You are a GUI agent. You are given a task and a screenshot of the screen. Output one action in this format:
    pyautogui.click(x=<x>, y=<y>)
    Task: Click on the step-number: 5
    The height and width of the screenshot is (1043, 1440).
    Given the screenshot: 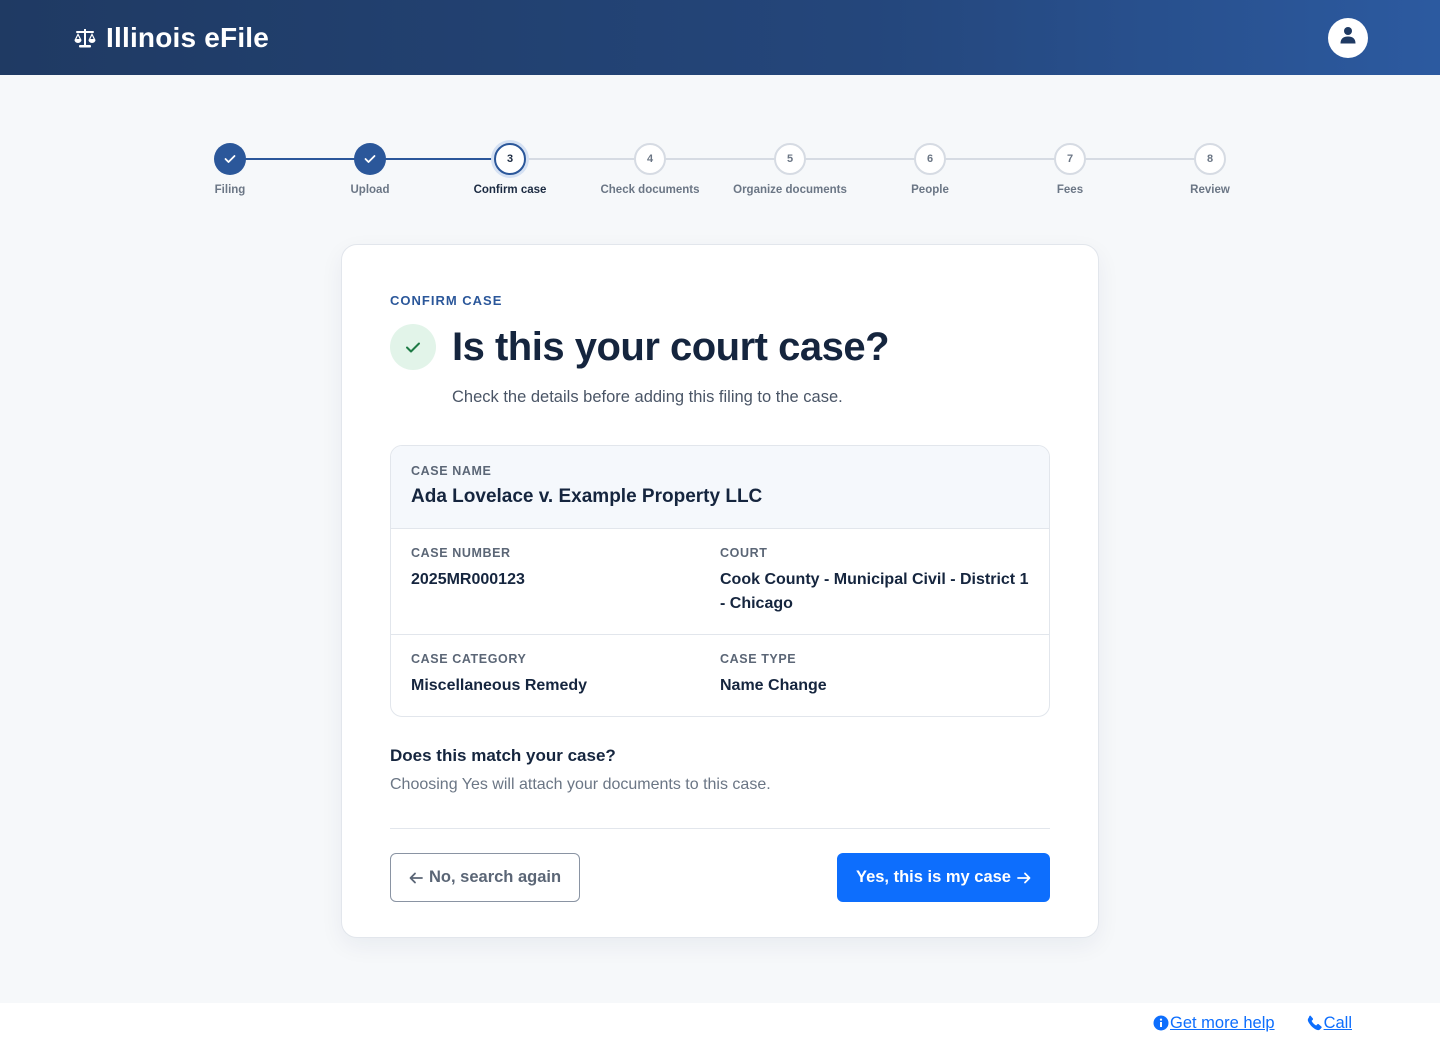 What is the action you would take?
    pyautogui.click(x=790, y=159)
    